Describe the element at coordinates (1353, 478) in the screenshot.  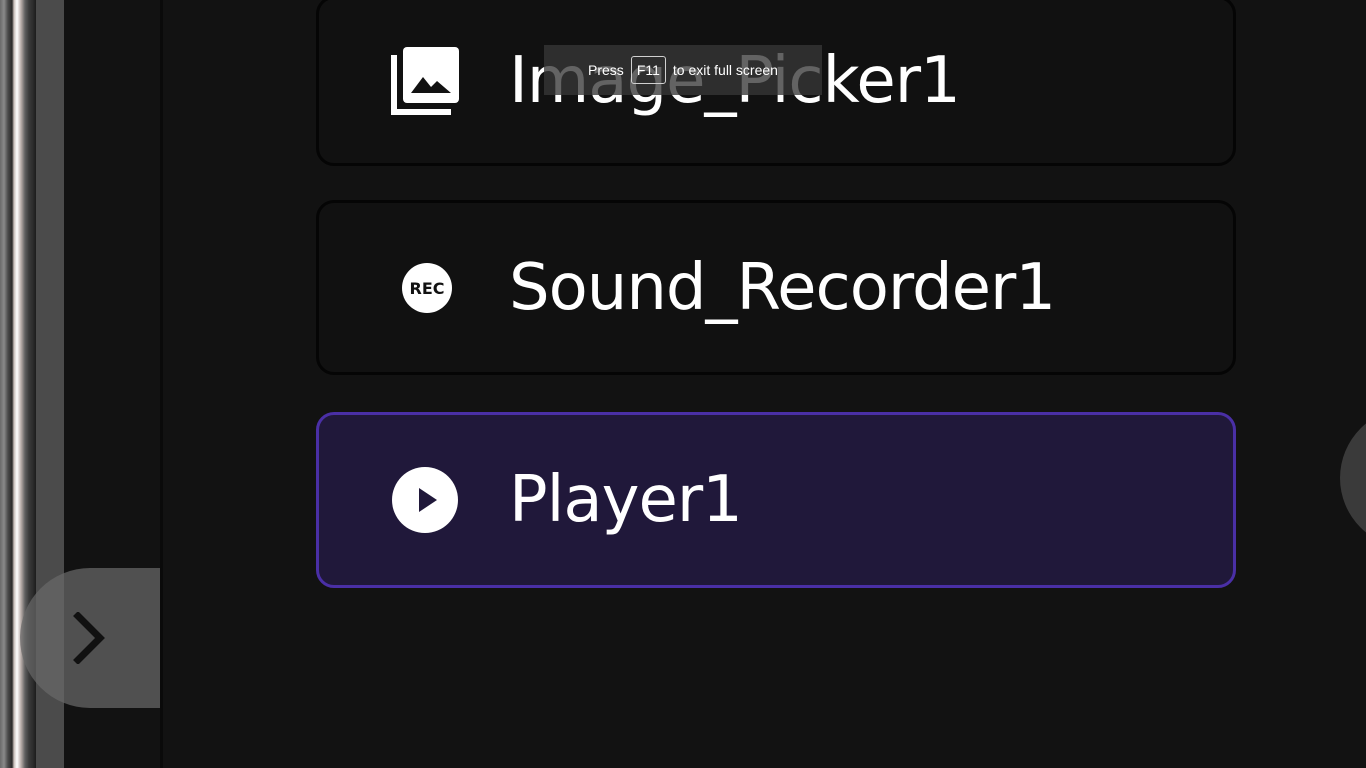
I see `side-handle` at that location.